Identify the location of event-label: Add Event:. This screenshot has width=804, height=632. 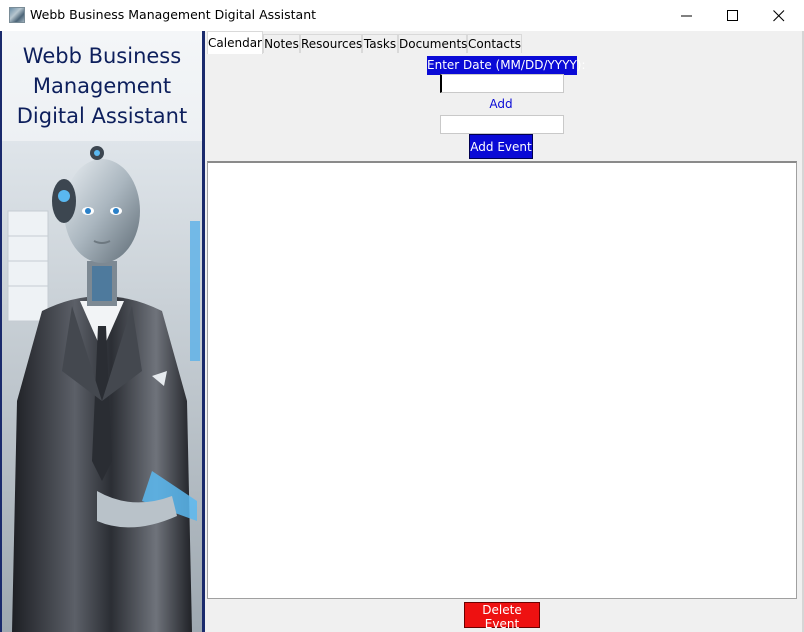
(501, 113).